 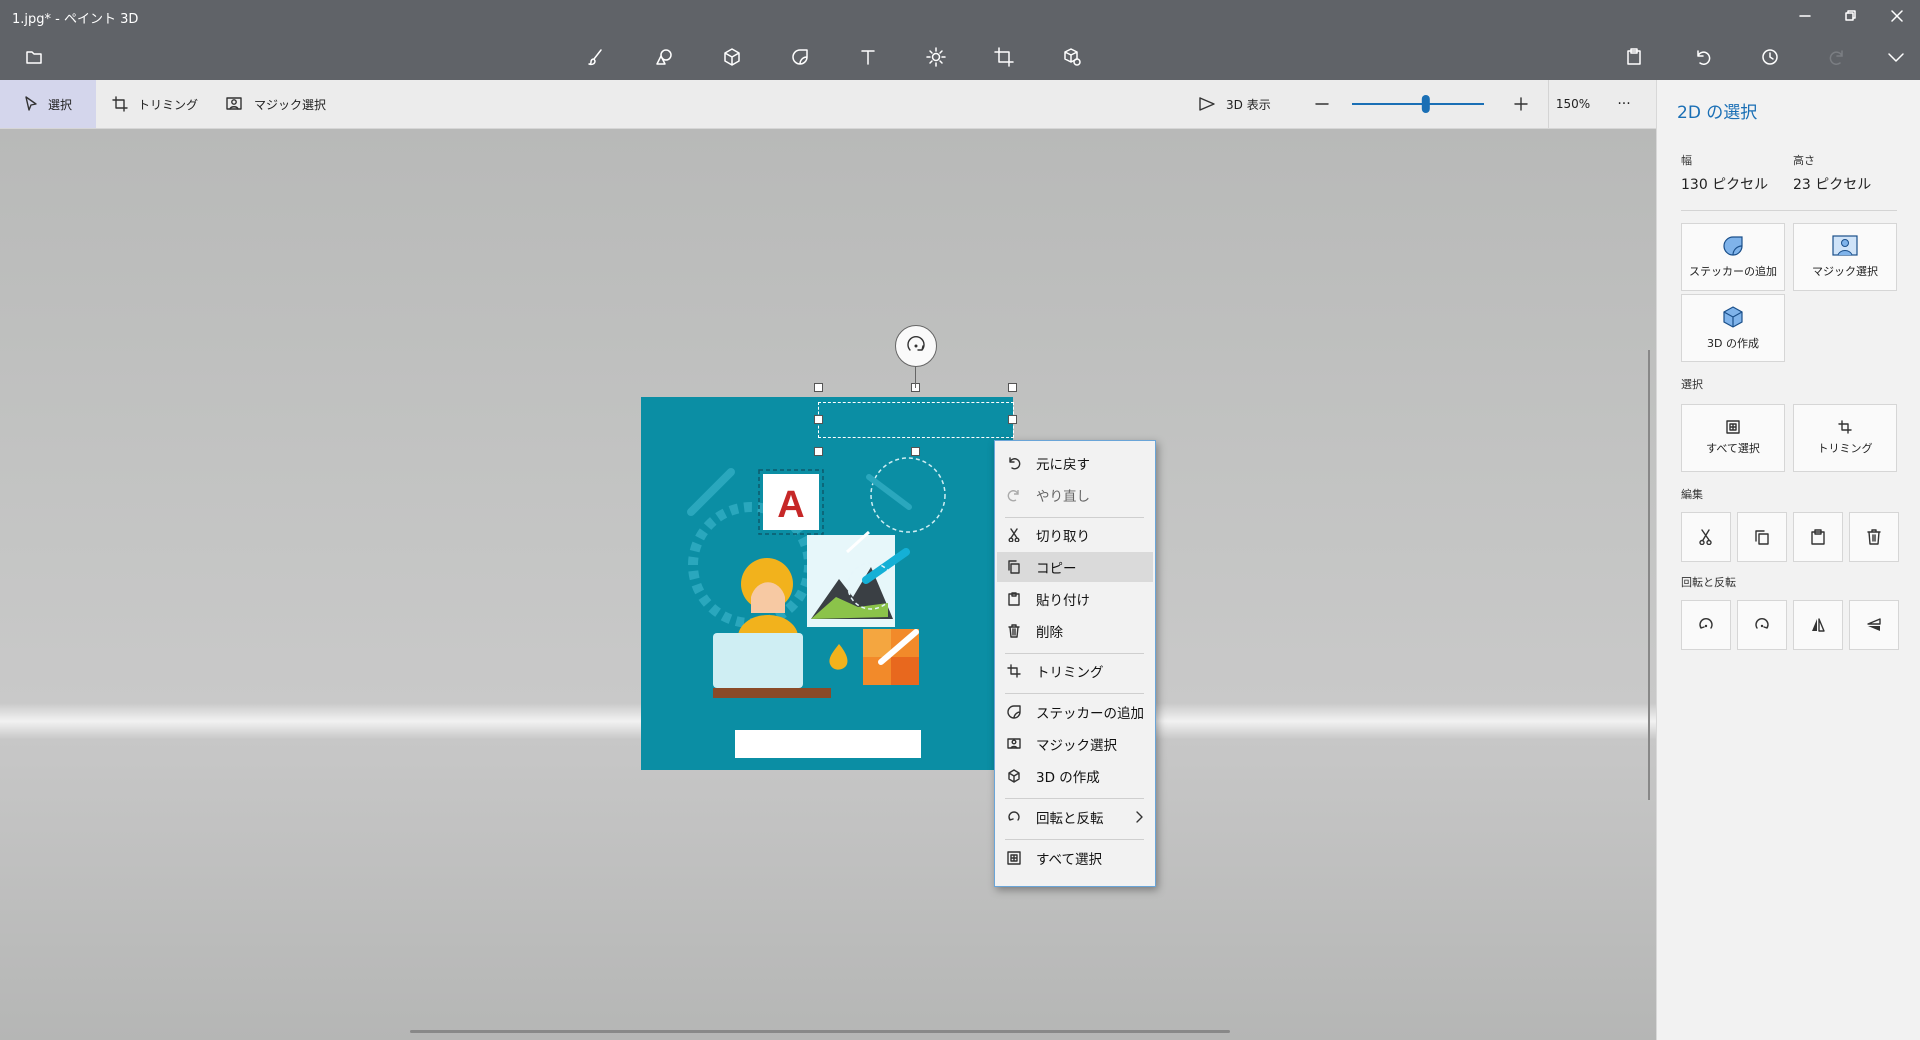 What do you see at coordinates (1832, 184) in the screenshot?
I see `height-value: 23 ピクセル` at bounding box center [1832, 184].